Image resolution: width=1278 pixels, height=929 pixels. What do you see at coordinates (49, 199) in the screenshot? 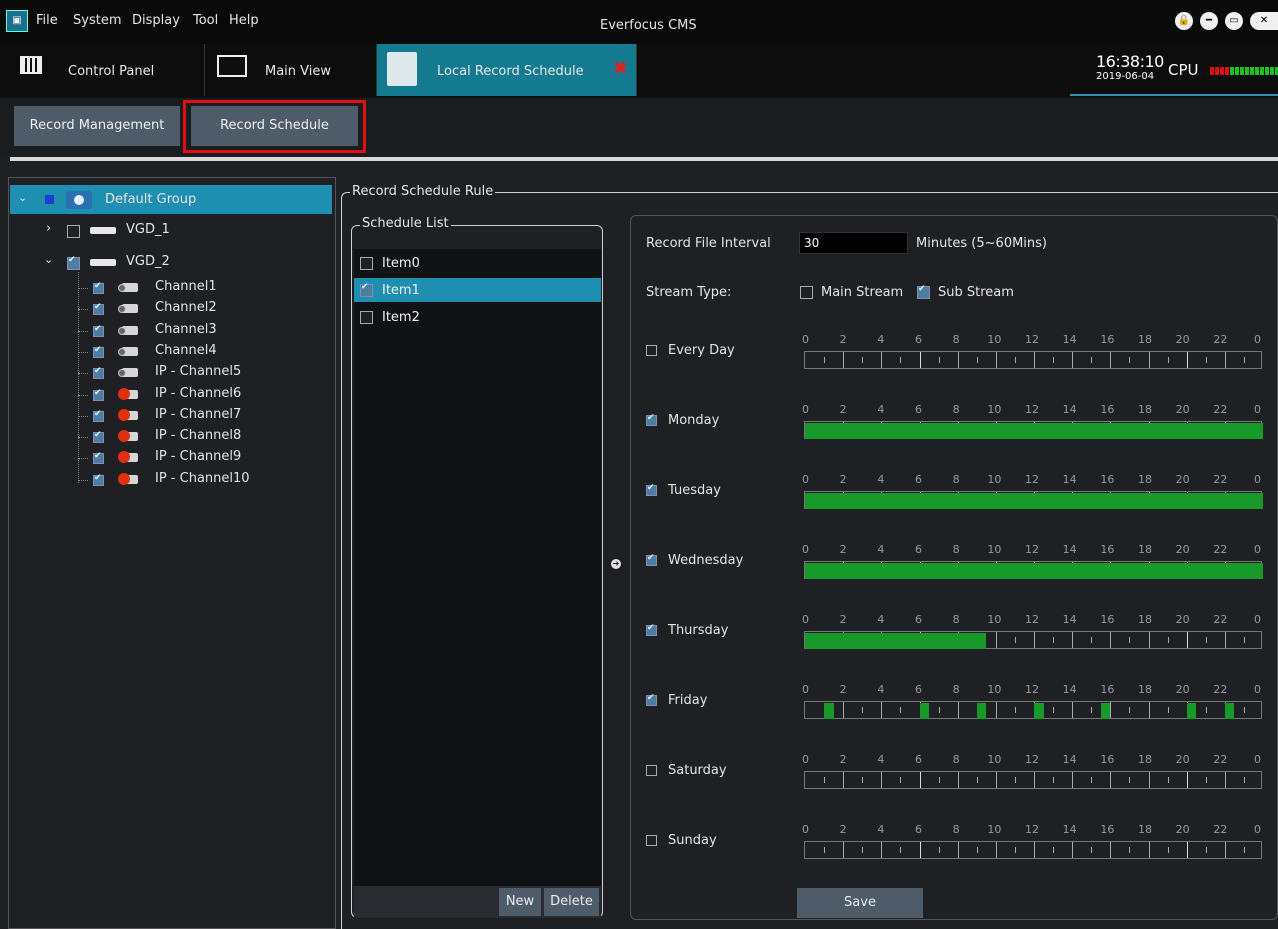
I see `partial-checkbox` at bounding box center [49, 199].